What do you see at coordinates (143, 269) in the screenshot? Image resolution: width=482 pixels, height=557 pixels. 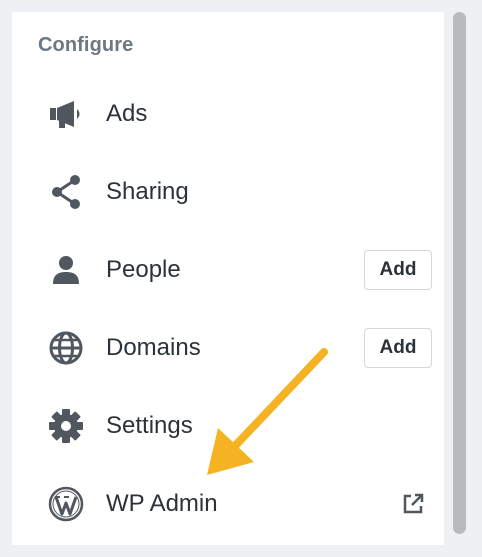 I see `menu-item-label: People` at bounding box center [143, 269].